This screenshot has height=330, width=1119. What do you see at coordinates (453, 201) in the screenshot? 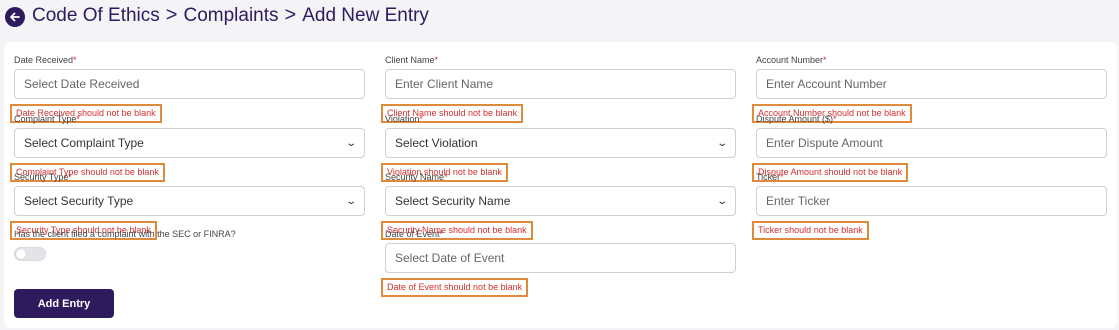
I see `security-name-value: Select Security Name` at bounding box center [453, 201].